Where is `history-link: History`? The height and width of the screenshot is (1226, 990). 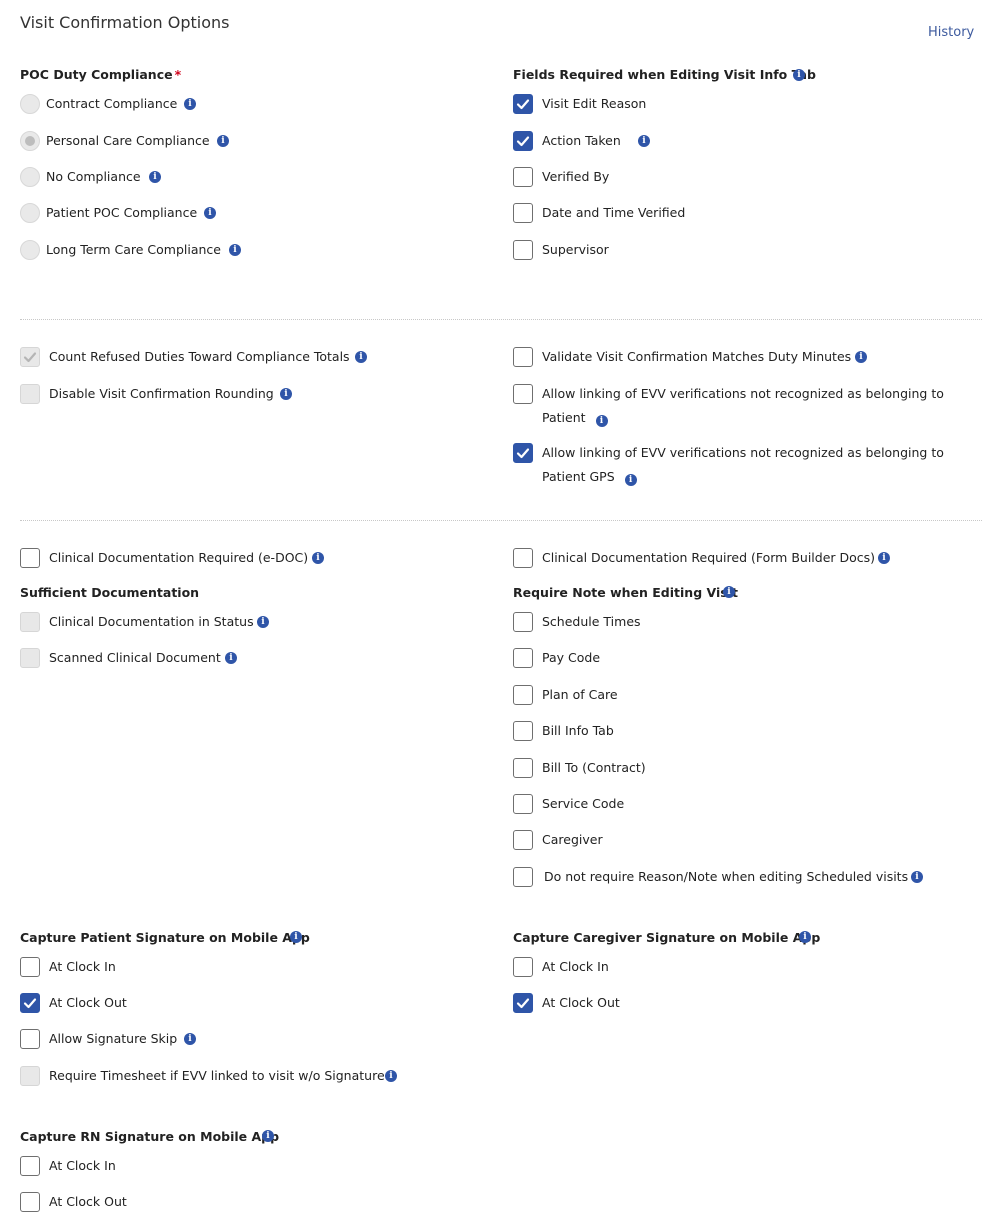 history-link: History is located at coordinates (951, 32).